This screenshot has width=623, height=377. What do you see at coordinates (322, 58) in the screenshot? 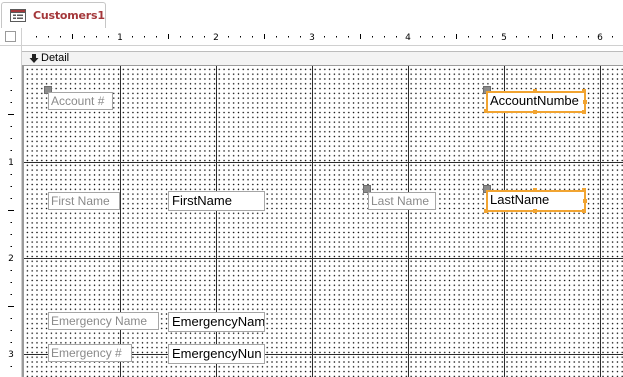
I see `detail-section-header: Detail` at bounding box center [322, 58].